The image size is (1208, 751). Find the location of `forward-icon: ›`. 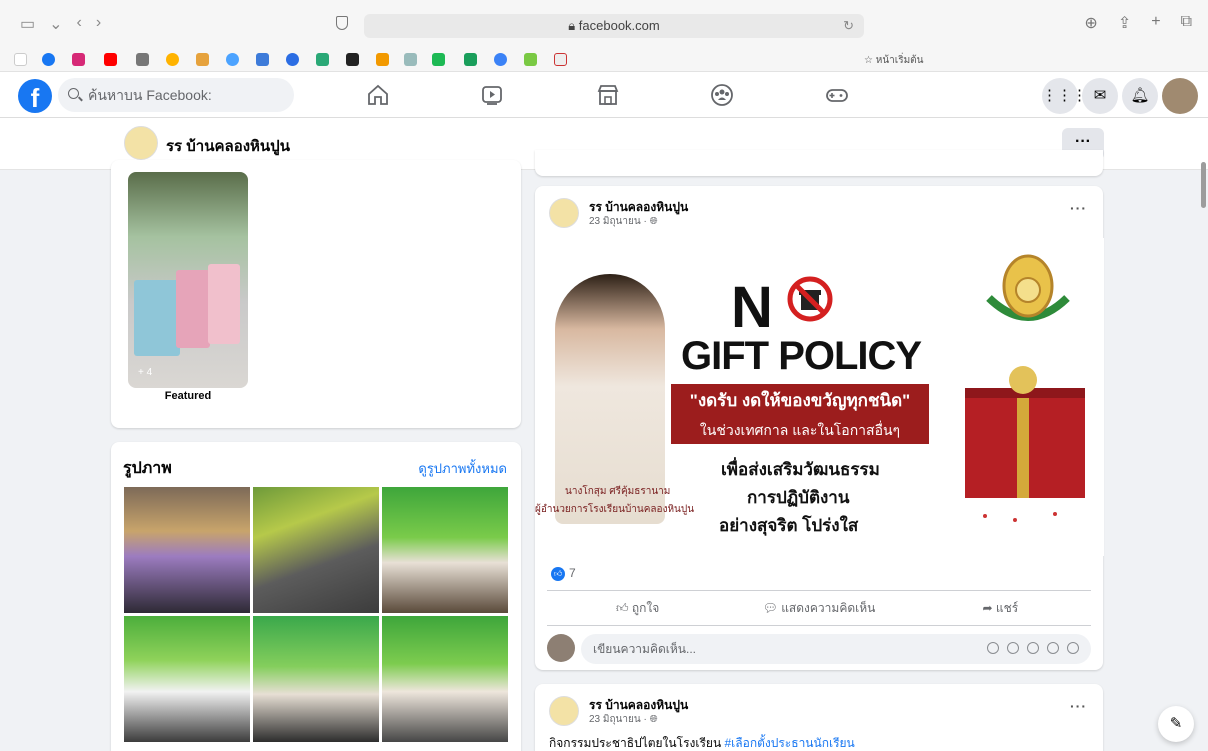

forward-icon: › is located at coordinates (98, 24).